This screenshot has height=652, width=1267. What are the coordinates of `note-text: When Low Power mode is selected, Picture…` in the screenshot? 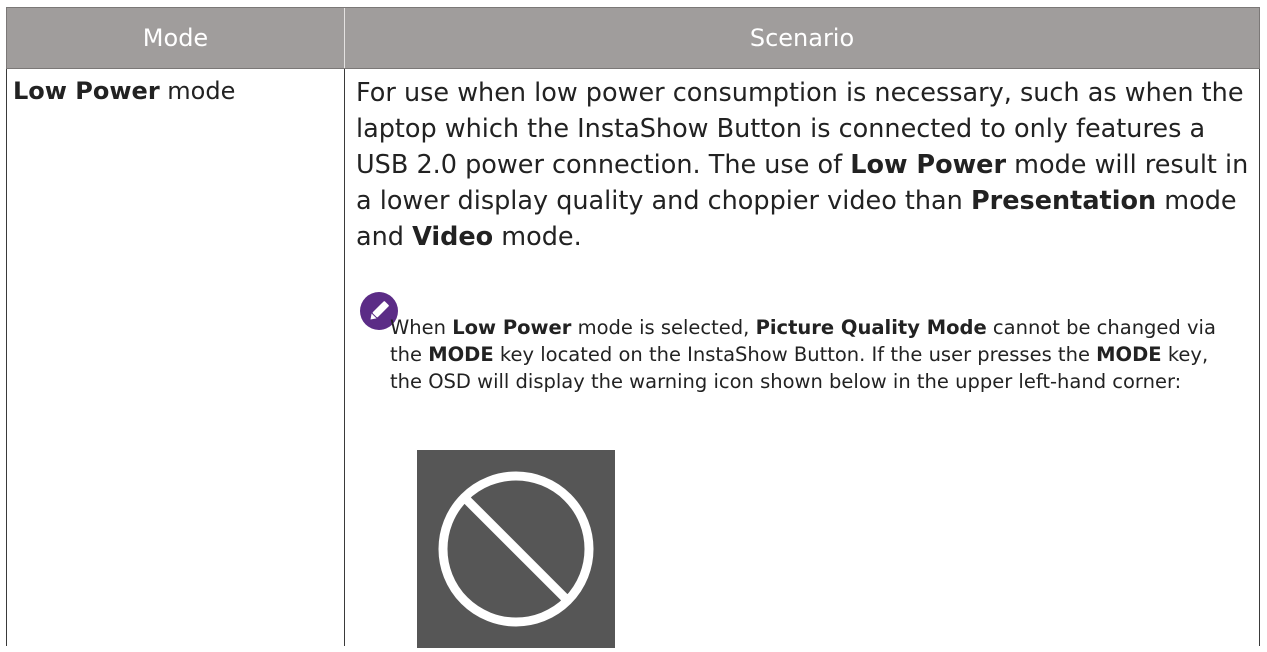 It's located at (805, 354).